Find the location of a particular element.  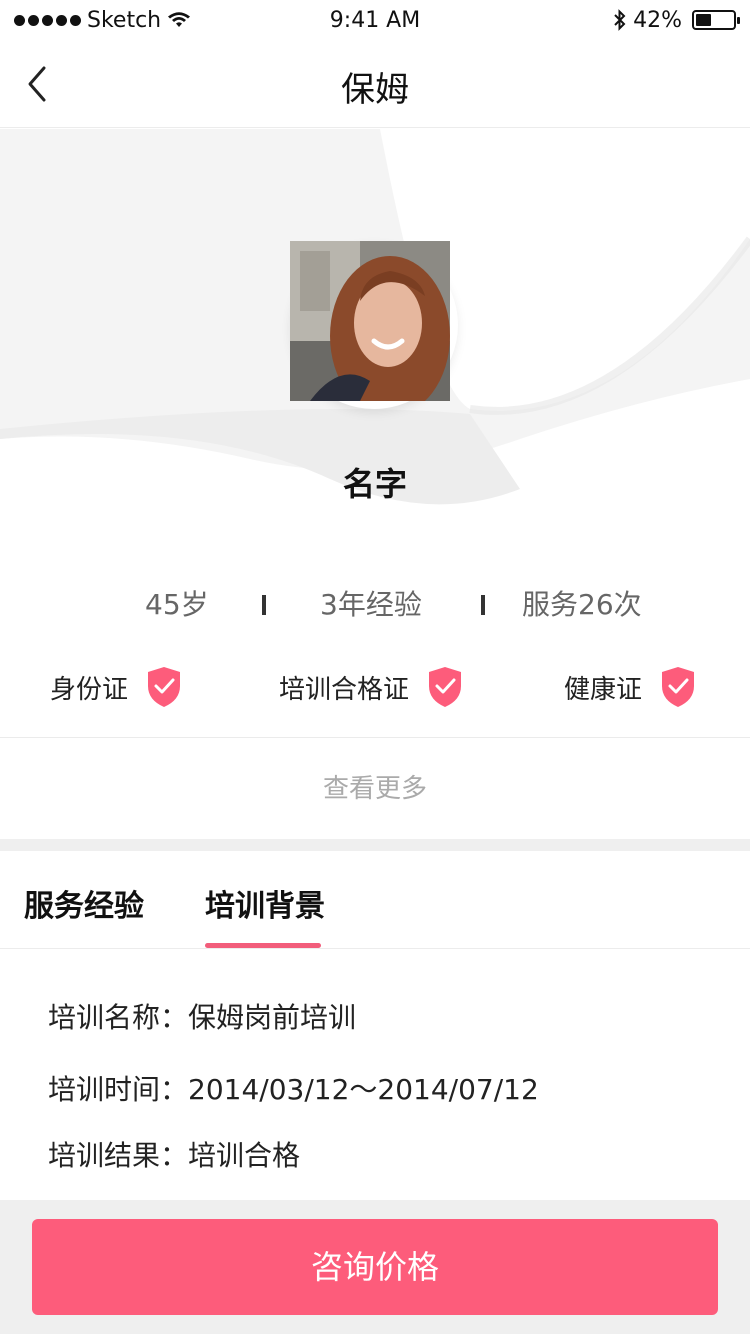

training-time-row: 培训时间：2014/03/12～2014/07/12 is located at coordinates (293, 1088).